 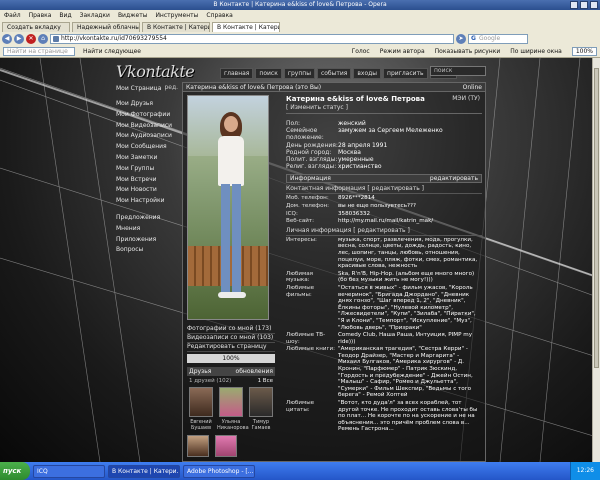 What do you see at coordinates (381, 230) in the screenshot?
I see `personal-edit-link: [ редактировать ]` at bounding box center [381, 230].